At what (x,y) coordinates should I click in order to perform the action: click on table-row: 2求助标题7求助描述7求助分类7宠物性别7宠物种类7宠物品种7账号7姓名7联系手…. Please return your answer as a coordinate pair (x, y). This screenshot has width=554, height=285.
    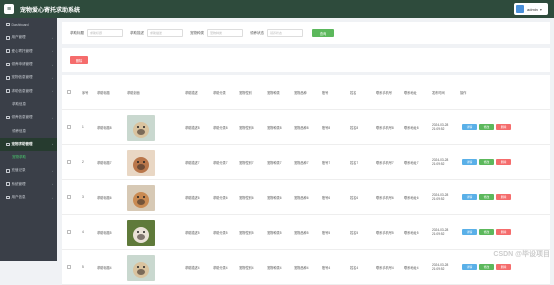
    Looking at the image, I should click on (306, 162).